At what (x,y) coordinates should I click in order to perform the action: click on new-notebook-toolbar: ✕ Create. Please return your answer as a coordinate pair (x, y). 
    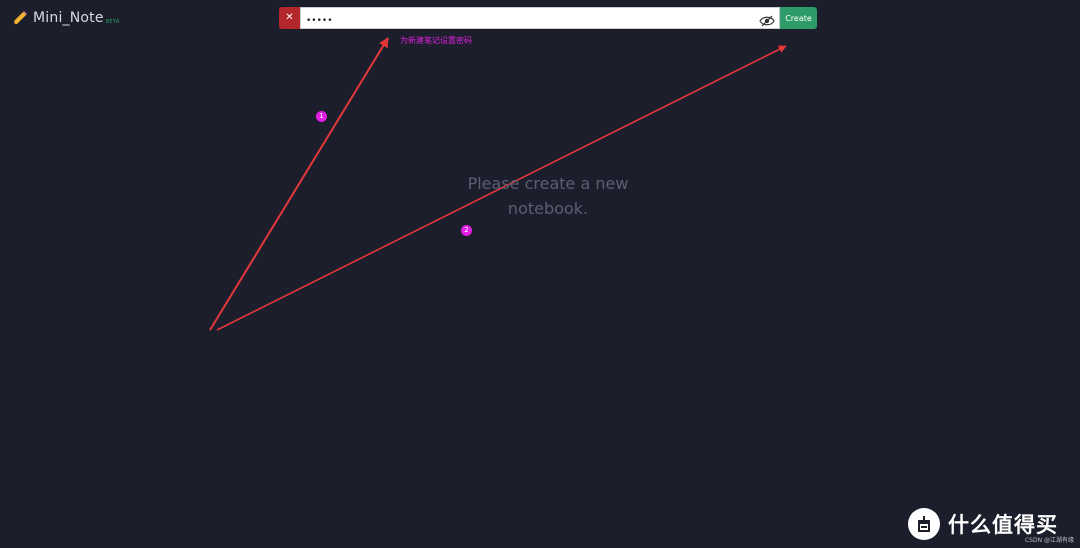
    Looking at the image, I should click on (548, 19).